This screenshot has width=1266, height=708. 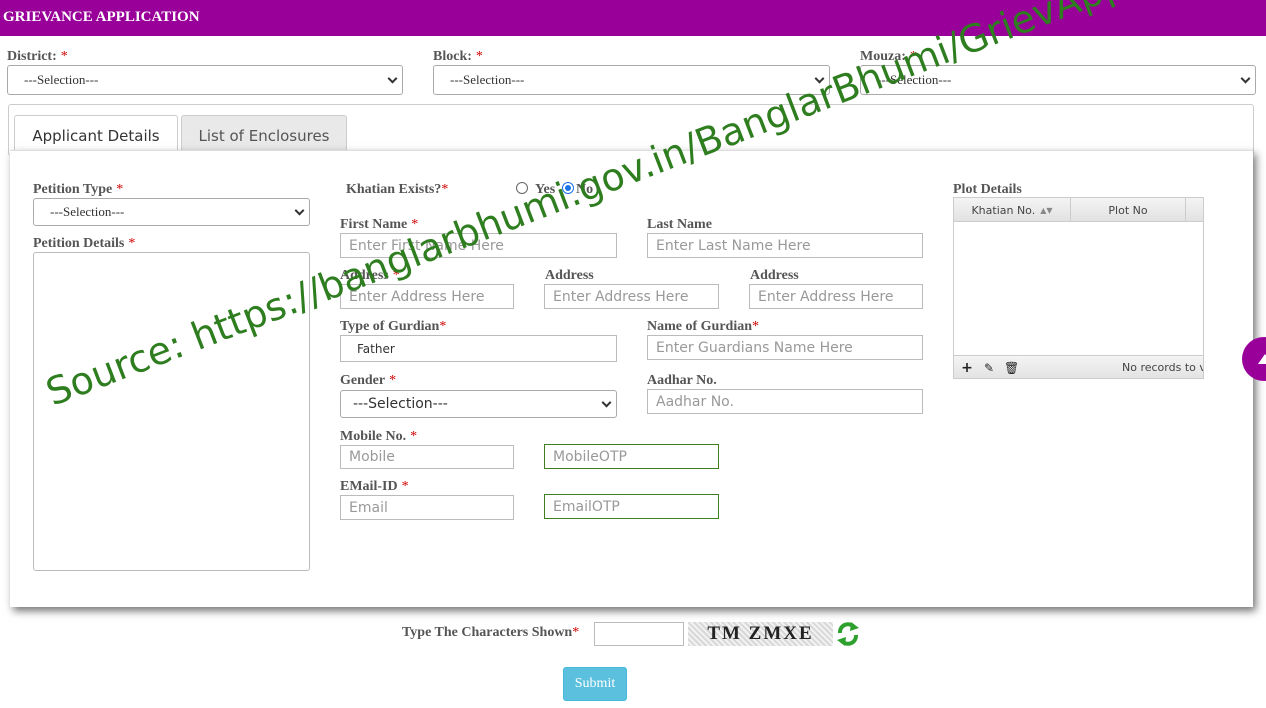 I want to click on petition-type-label: Petition Type *, so click(x=78, y=189).